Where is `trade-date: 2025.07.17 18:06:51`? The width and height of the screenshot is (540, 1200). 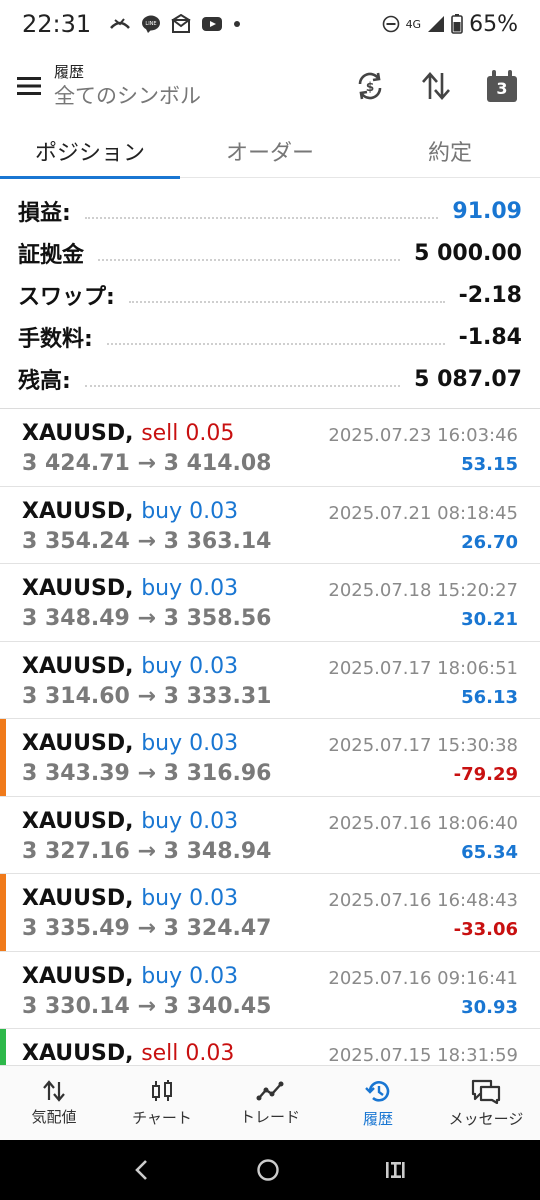 trade-date: 2025.07.17 18:06:51 is located at coordinates (423, 668).